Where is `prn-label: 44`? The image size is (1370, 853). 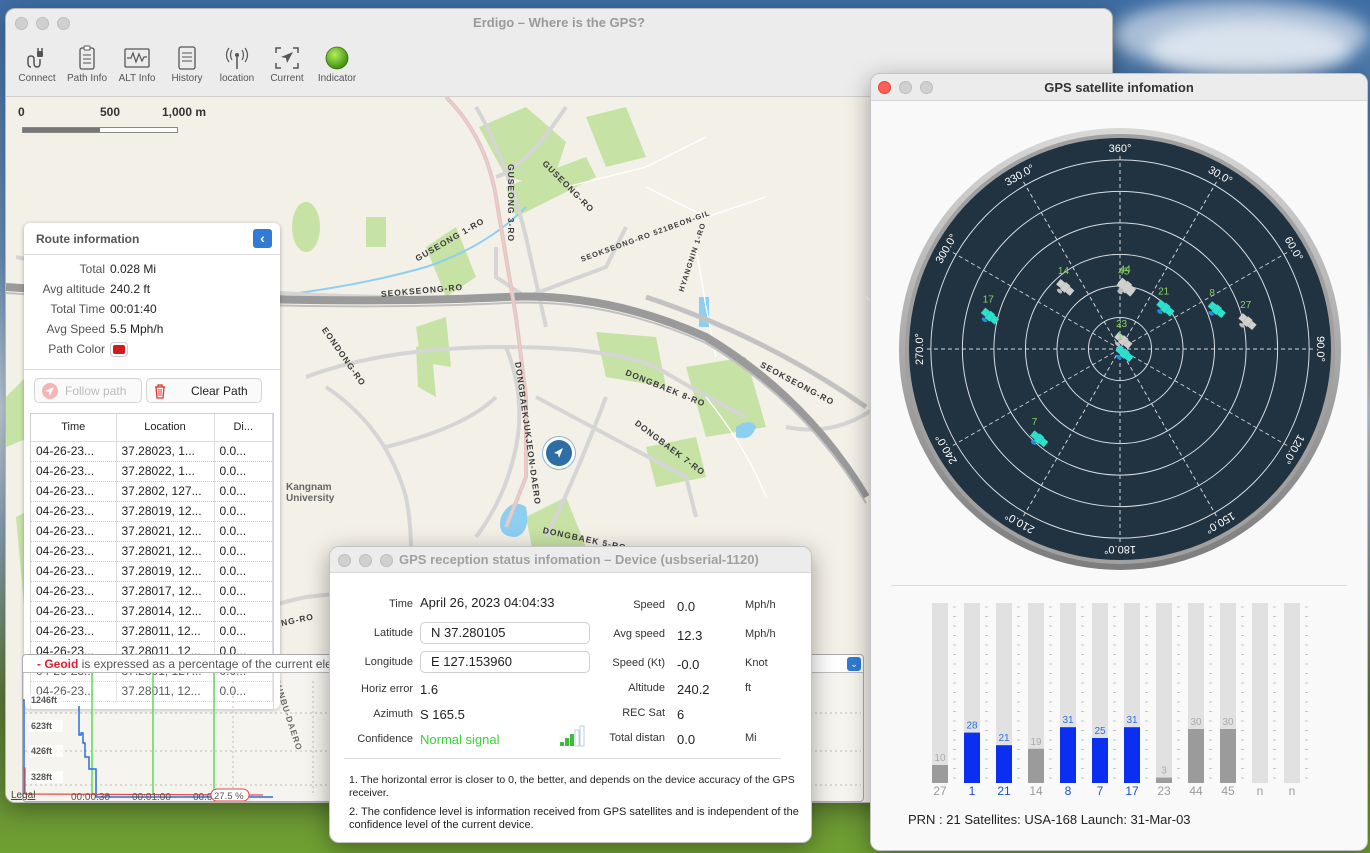
prn-label: 44 is located at coordinates (1196, 791).